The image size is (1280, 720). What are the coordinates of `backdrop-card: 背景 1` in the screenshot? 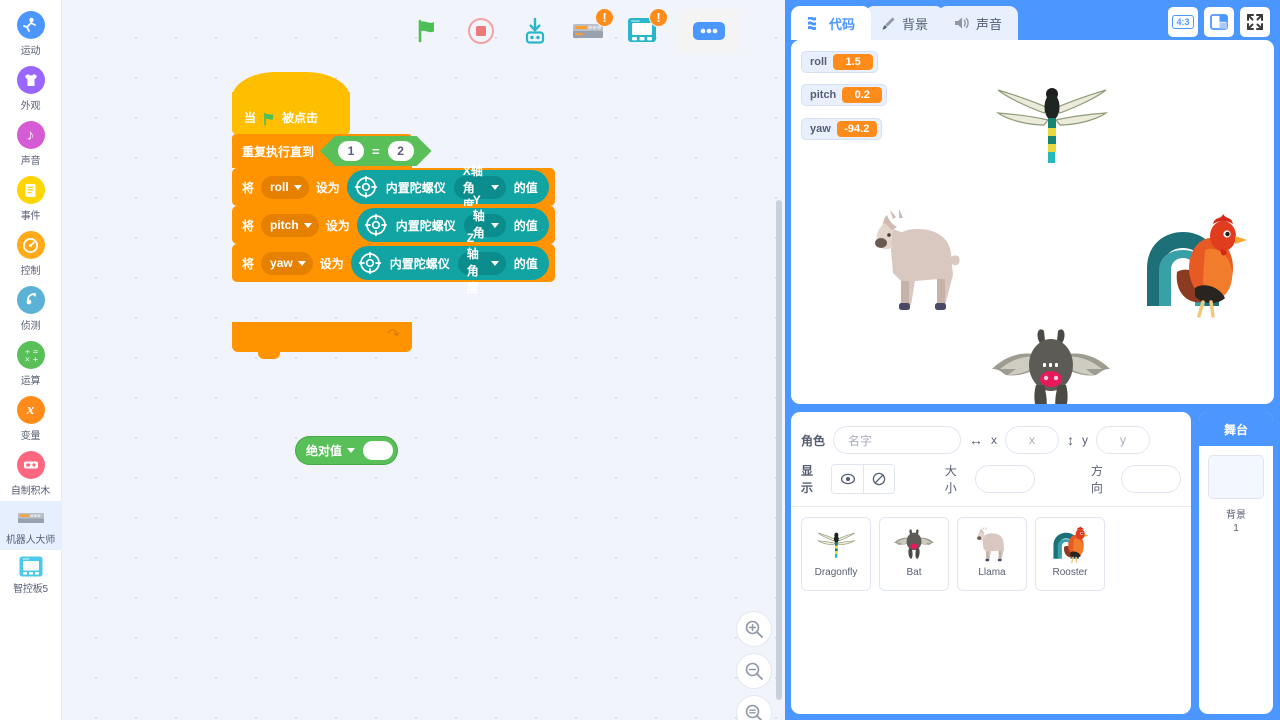 It's located at (1236, 494).